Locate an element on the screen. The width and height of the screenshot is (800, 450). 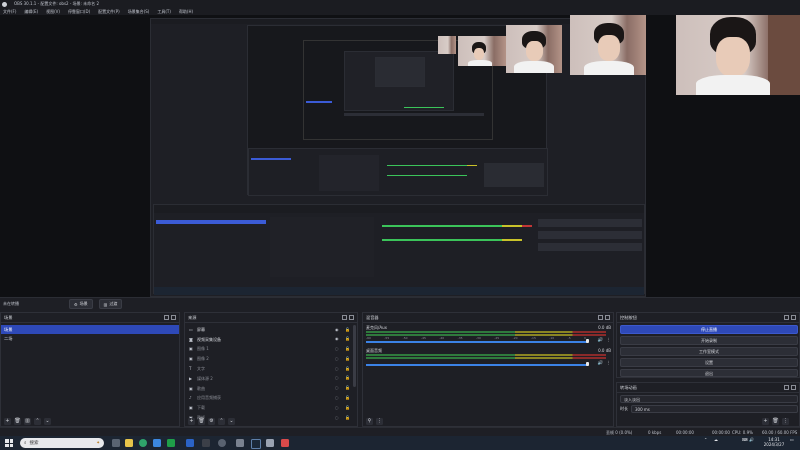
menu-file: 文件(F) is located at coordinates (9, 12).